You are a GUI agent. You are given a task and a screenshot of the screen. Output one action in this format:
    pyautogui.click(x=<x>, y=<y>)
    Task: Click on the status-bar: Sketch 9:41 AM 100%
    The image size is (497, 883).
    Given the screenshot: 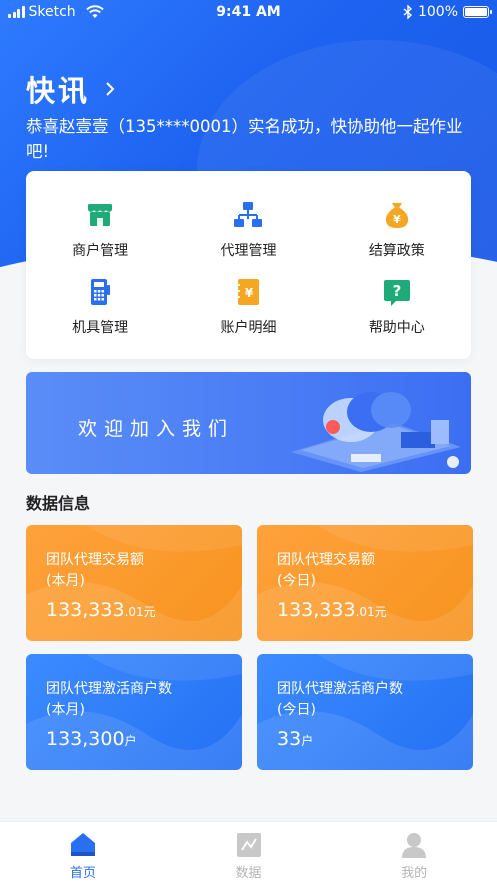 What is the action you would take?
    pyautogui.click(x=248, y=13)
    